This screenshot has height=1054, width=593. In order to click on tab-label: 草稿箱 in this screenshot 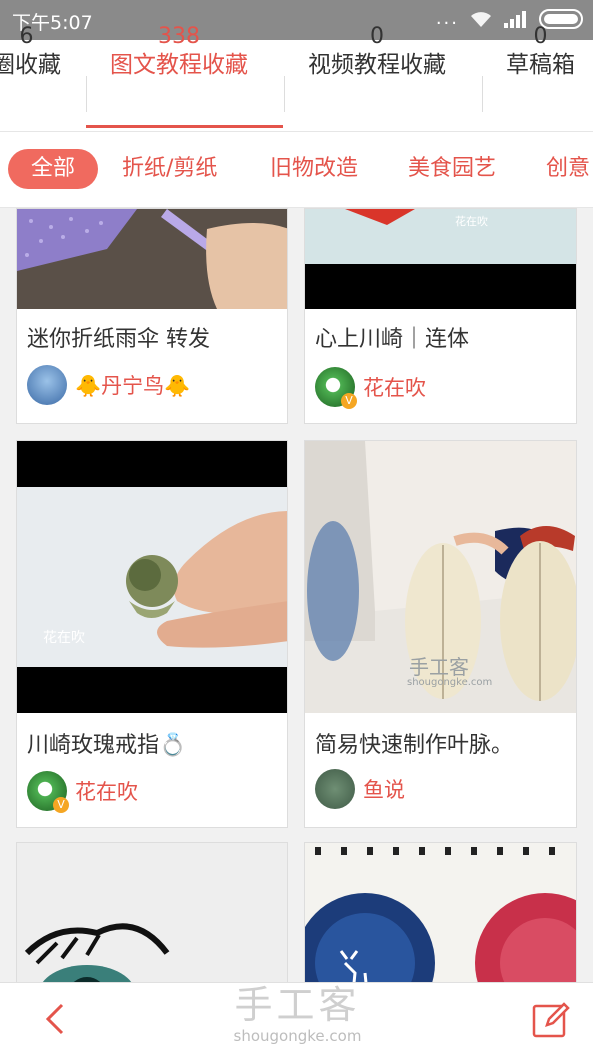, I will do `click(540, 65)`.